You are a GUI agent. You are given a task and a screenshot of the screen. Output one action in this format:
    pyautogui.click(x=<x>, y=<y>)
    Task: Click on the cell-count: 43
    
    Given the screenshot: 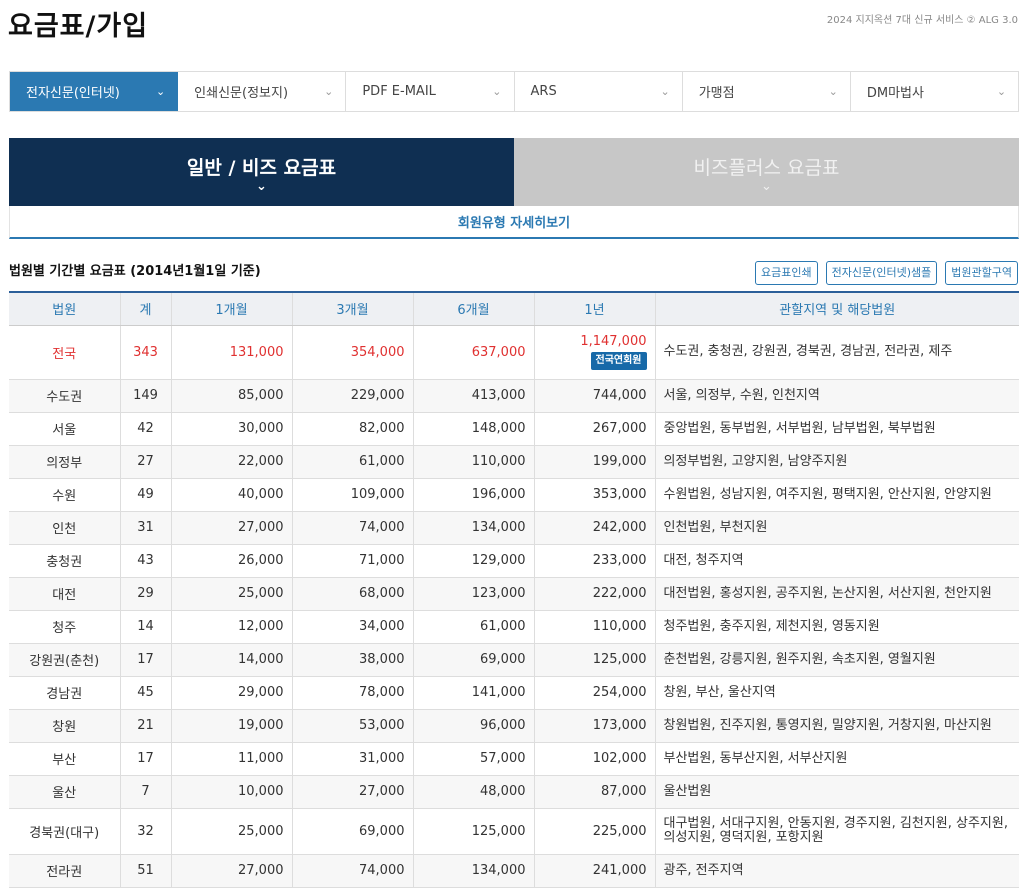 What is the action you would take?
    pyautogui.click(x=146, y=561)
    